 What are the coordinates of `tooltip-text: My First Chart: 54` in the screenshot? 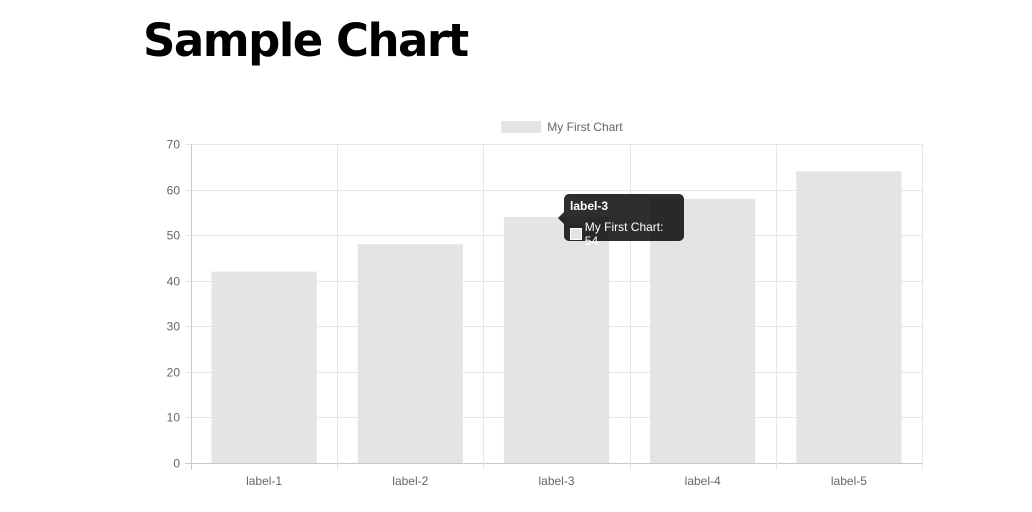 It's located at (624, 234).